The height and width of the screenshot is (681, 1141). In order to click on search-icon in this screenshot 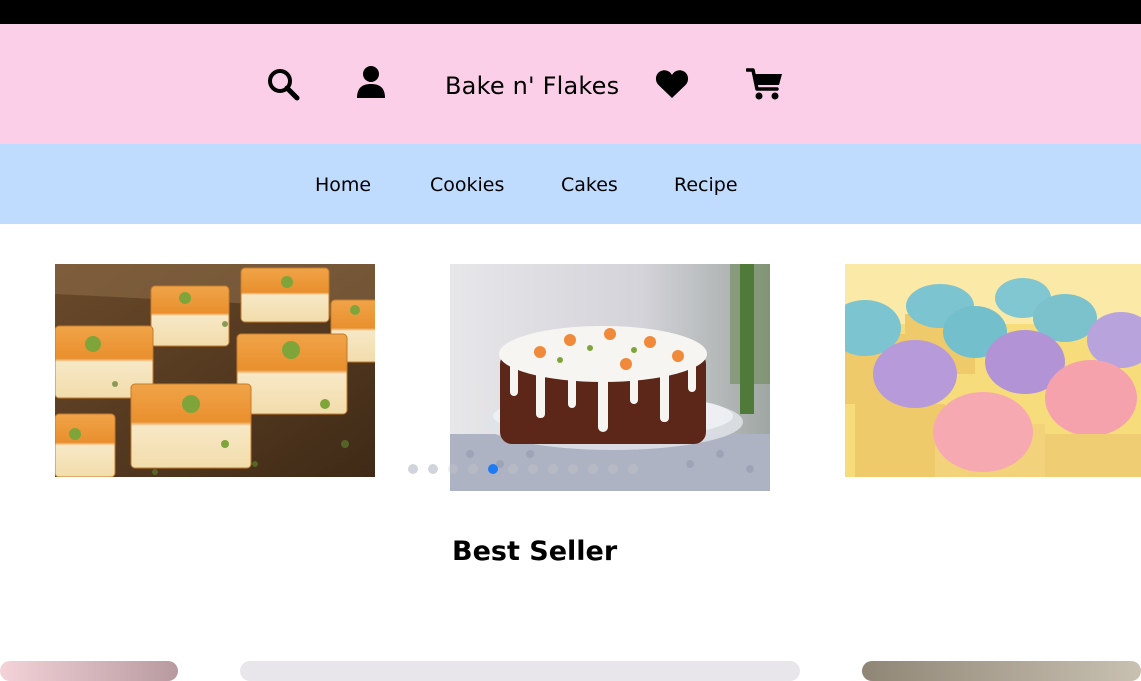, I will do `click(283, 84)`.